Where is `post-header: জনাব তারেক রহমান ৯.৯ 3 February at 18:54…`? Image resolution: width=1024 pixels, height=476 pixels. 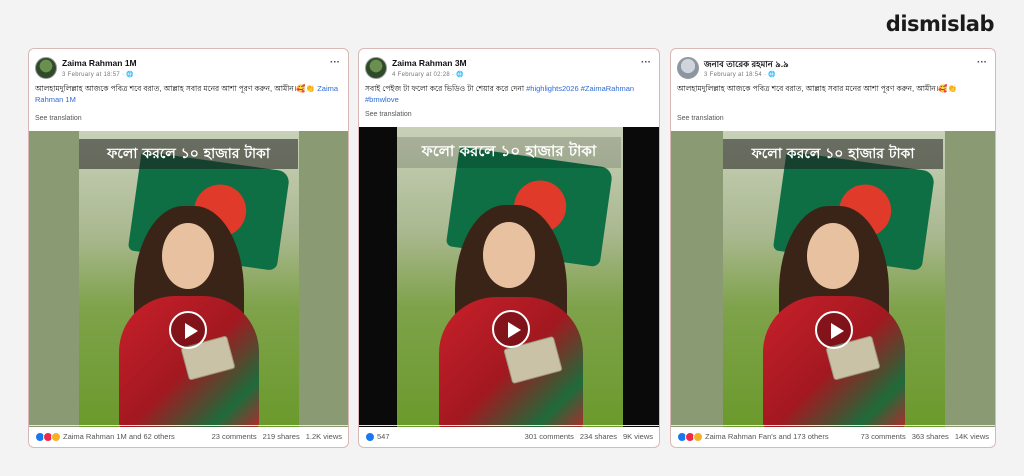 post-header: জনাব তারেক রহমান ৯.৯ 3 February at 18:54… is located at coordinates (833, 84).